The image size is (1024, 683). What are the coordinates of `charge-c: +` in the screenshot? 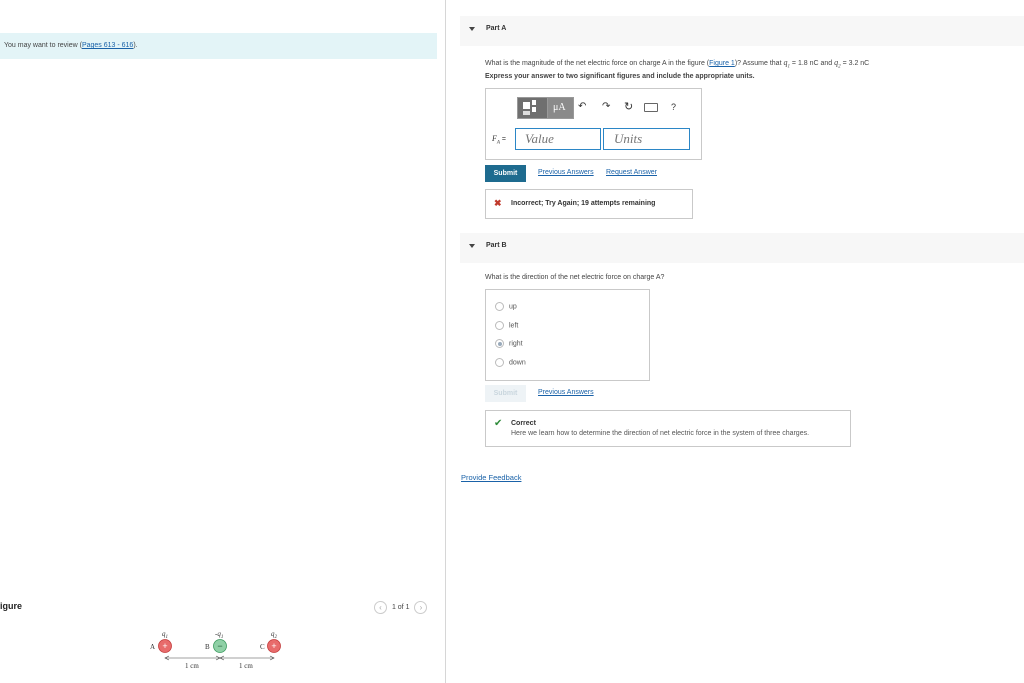 It's located at (274, 646).